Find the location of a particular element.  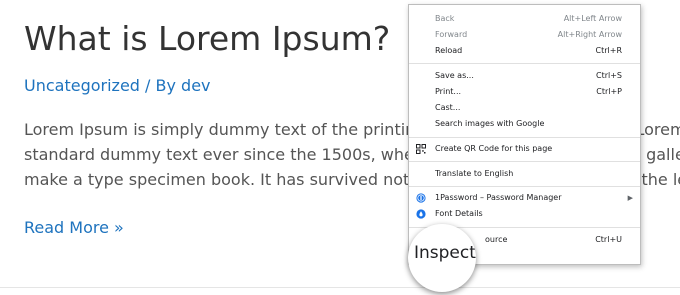

menu-item-label: Font Details is located at coordinates (459, 213).